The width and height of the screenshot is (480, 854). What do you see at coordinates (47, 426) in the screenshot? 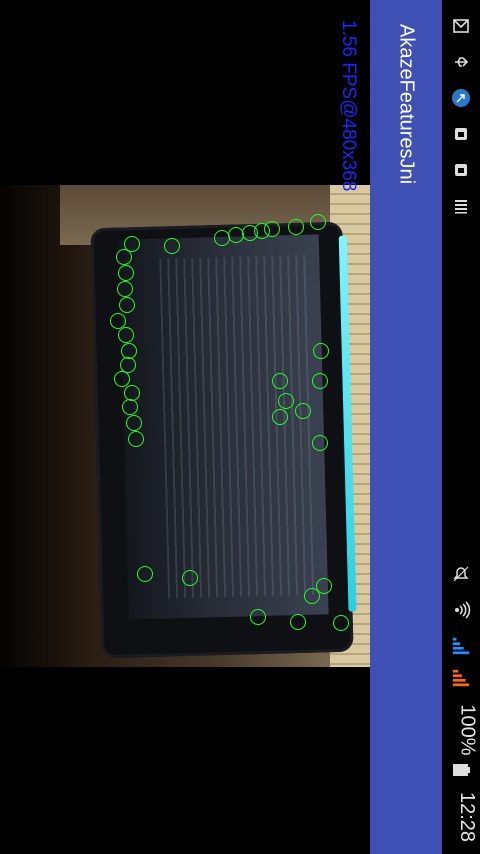
I see `background-wall` at bounding box center [47, 426].